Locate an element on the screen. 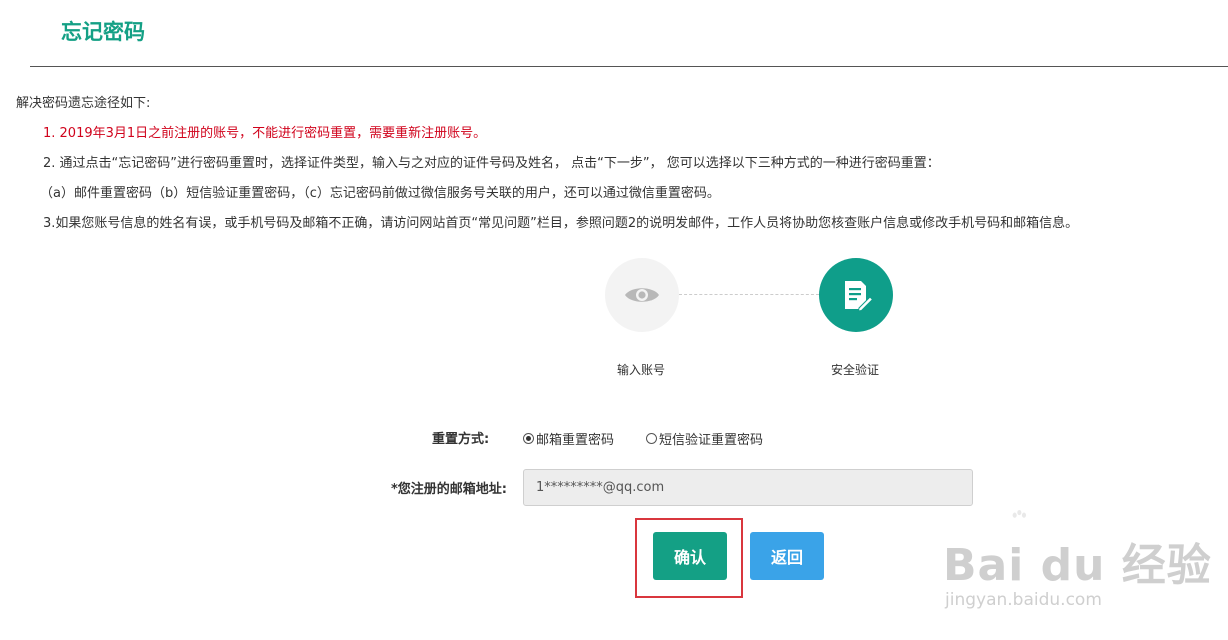 This screenshot has width=1228, height=640. header-divider is located at coordinates (629, 66).